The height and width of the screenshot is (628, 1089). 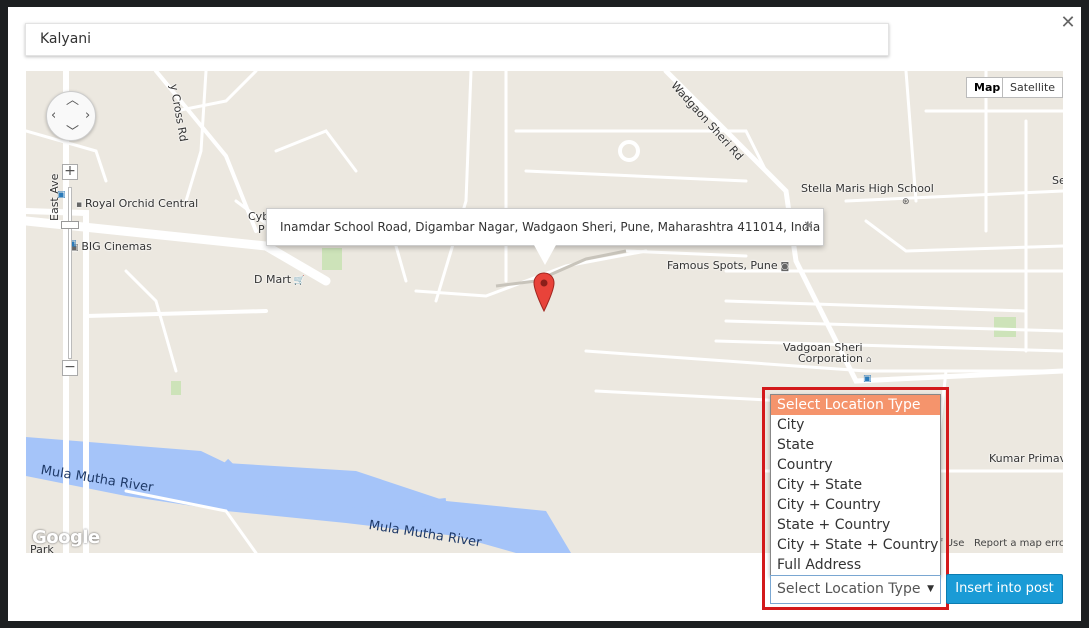 What do you see at coordinates (855, 565) in the screenshot?
I see `location-type-option: Full Address` at bounding box center [855, 565].